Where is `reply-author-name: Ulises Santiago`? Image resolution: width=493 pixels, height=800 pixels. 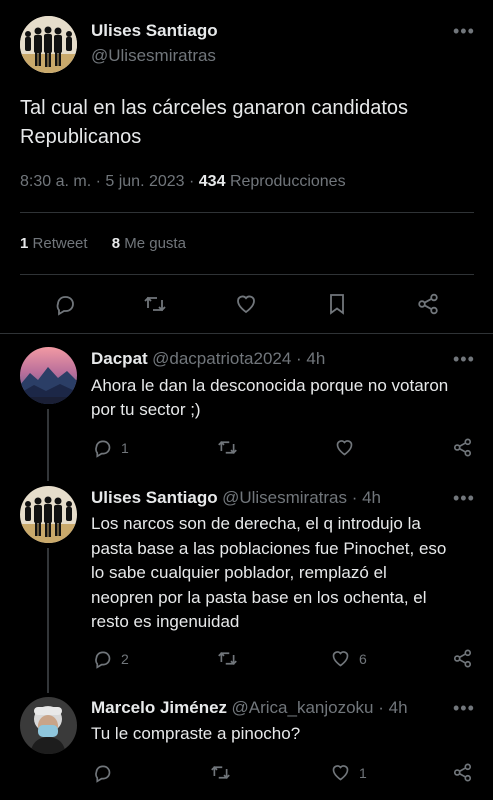 reply-author-name: Ulises Santiago is located at coordinates (154, 497).